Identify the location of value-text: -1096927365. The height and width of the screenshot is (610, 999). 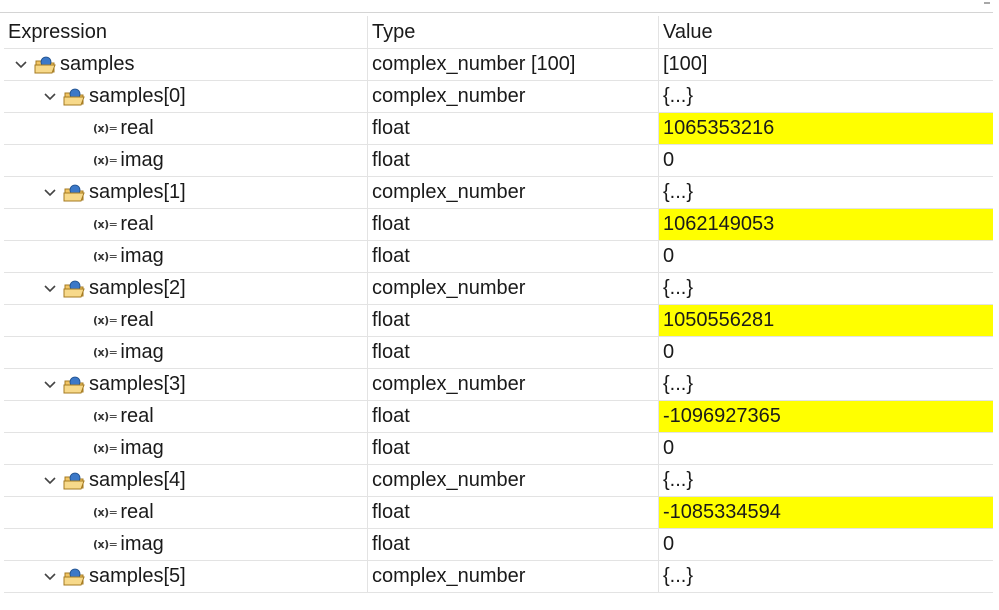
(722, 416).